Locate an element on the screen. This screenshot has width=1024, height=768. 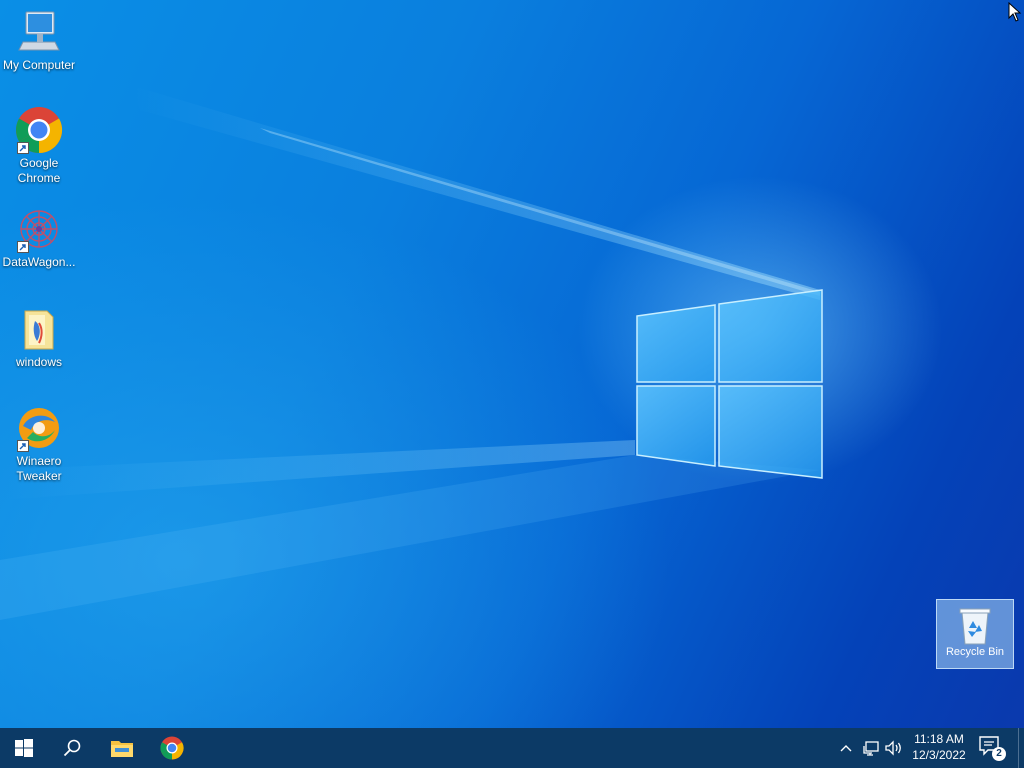
desktop-icon-recycle-bin: Recycle Bin is located at coordinates (975, 634).